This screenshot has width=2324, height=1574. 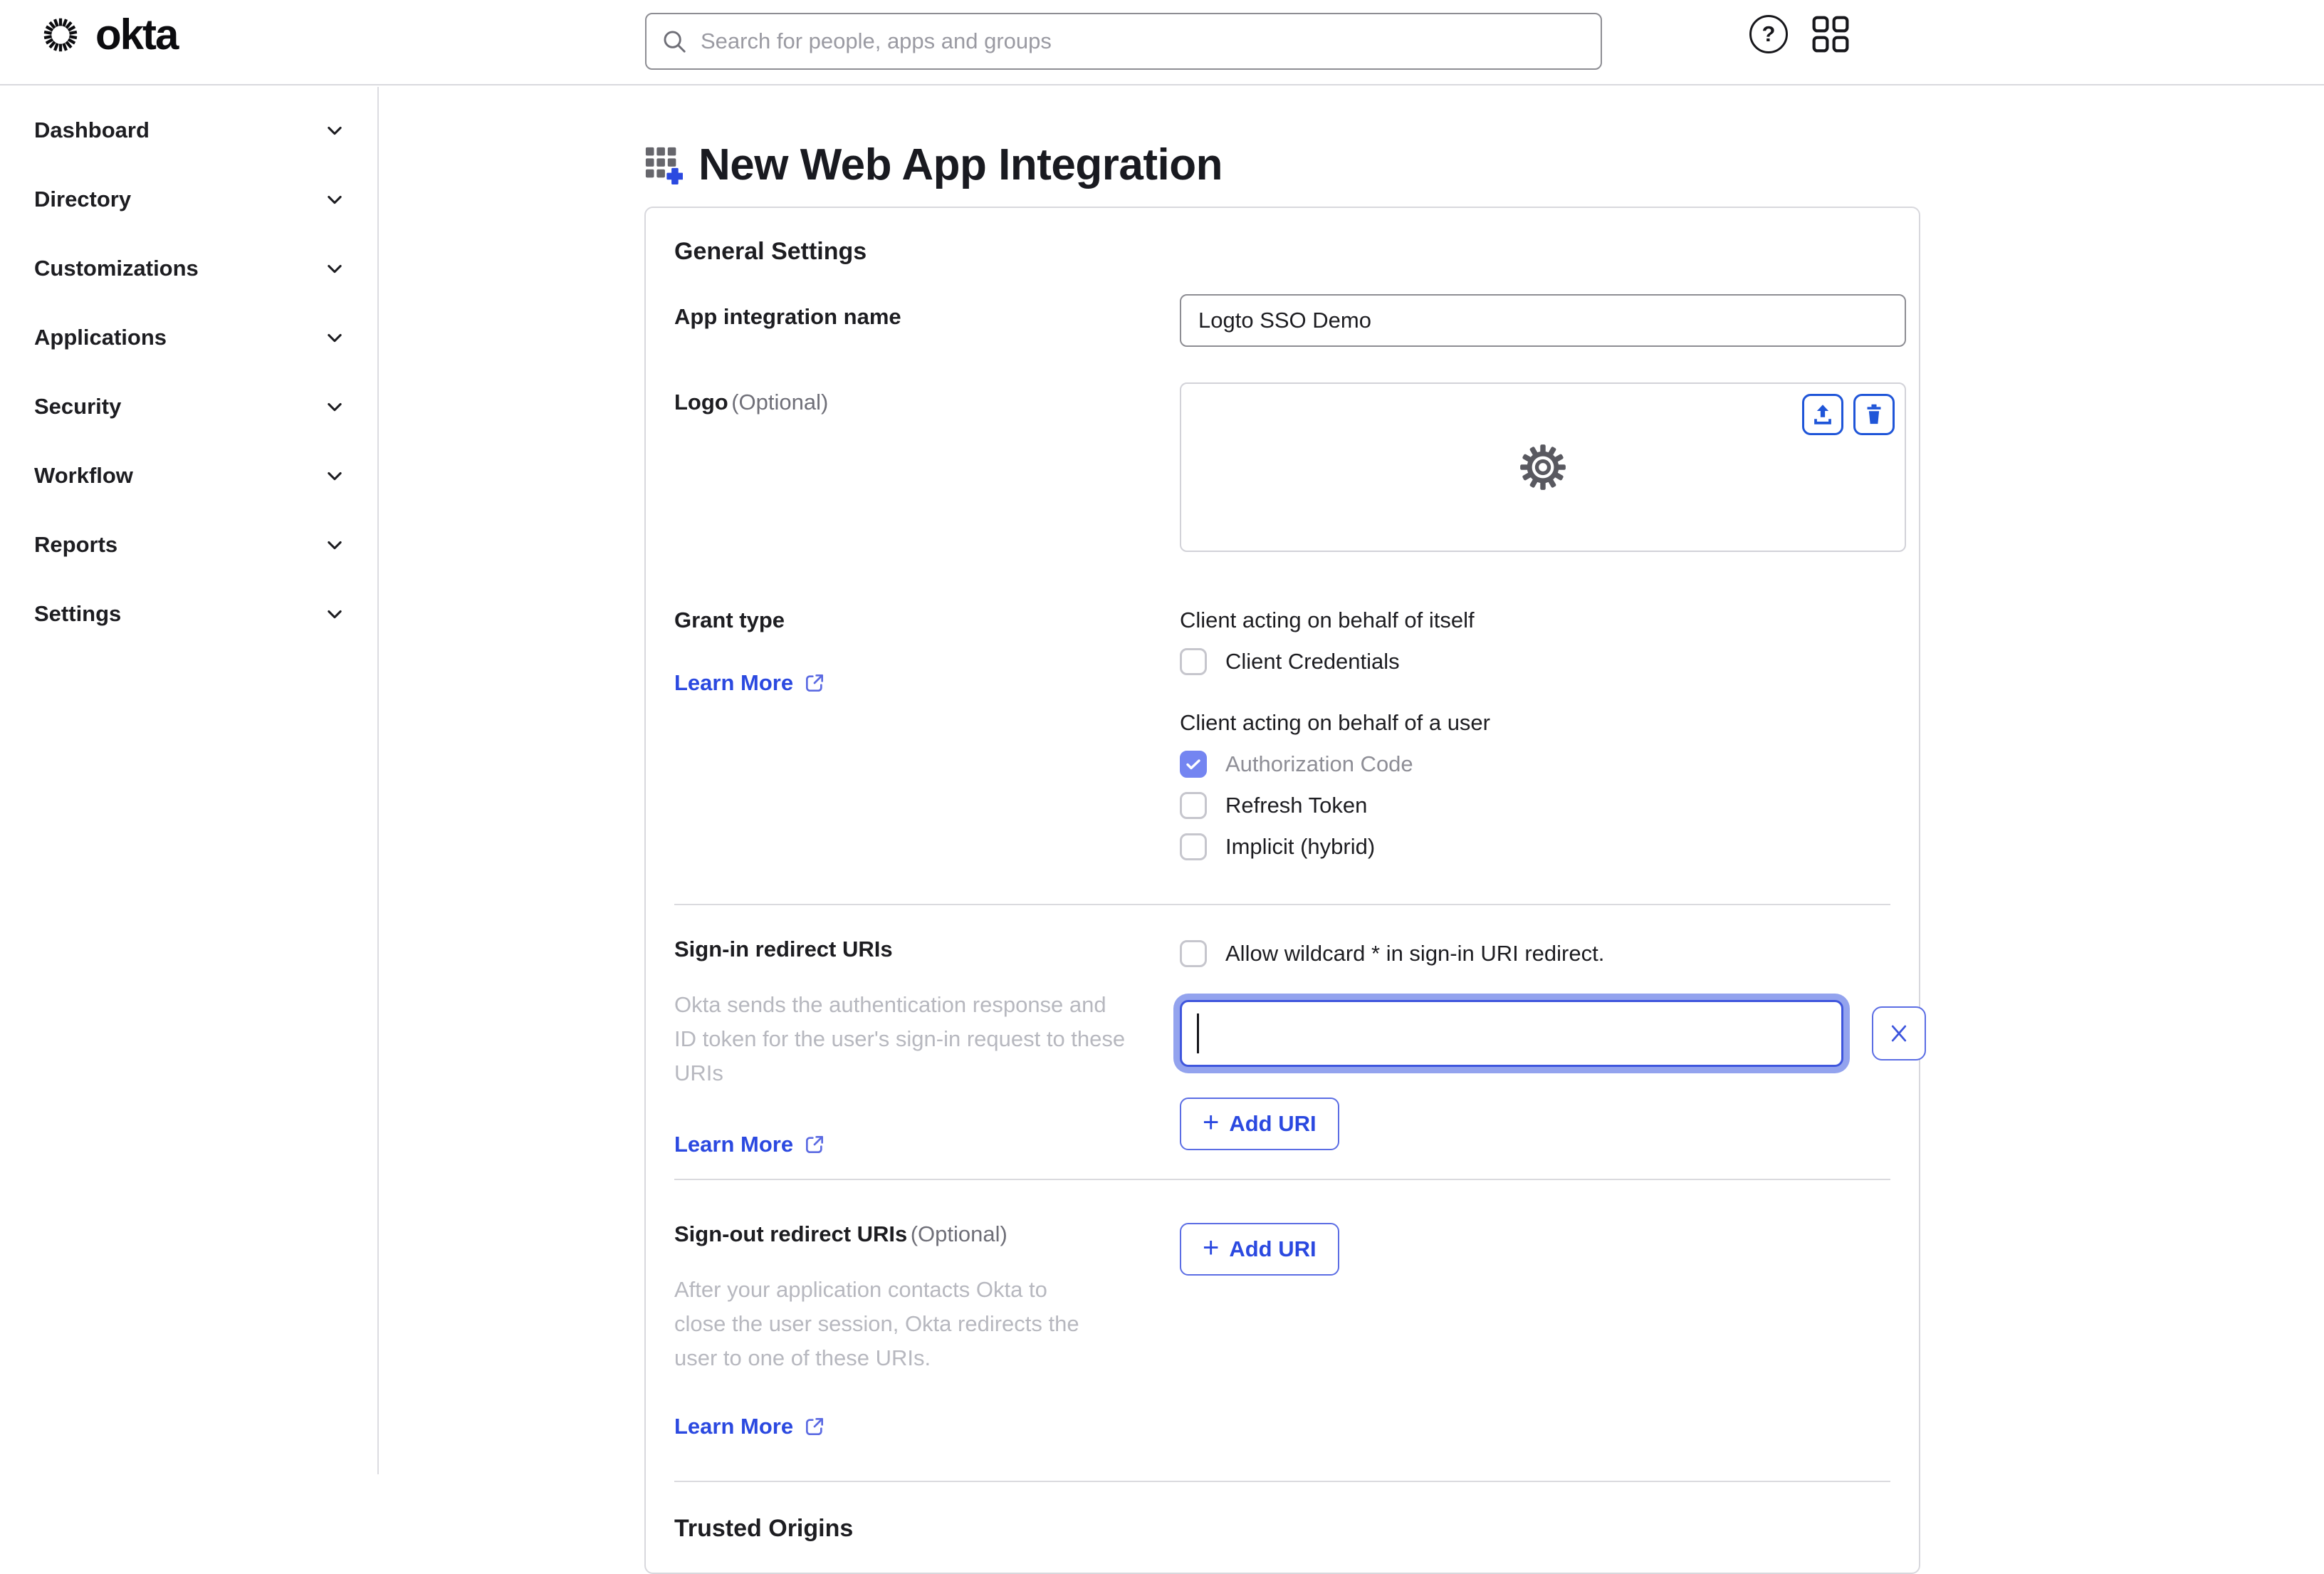 What do you see at coordinates (137, 35) in the screenshot?
I see `brand-wordmark: okta` at bounding box center [137, 35].